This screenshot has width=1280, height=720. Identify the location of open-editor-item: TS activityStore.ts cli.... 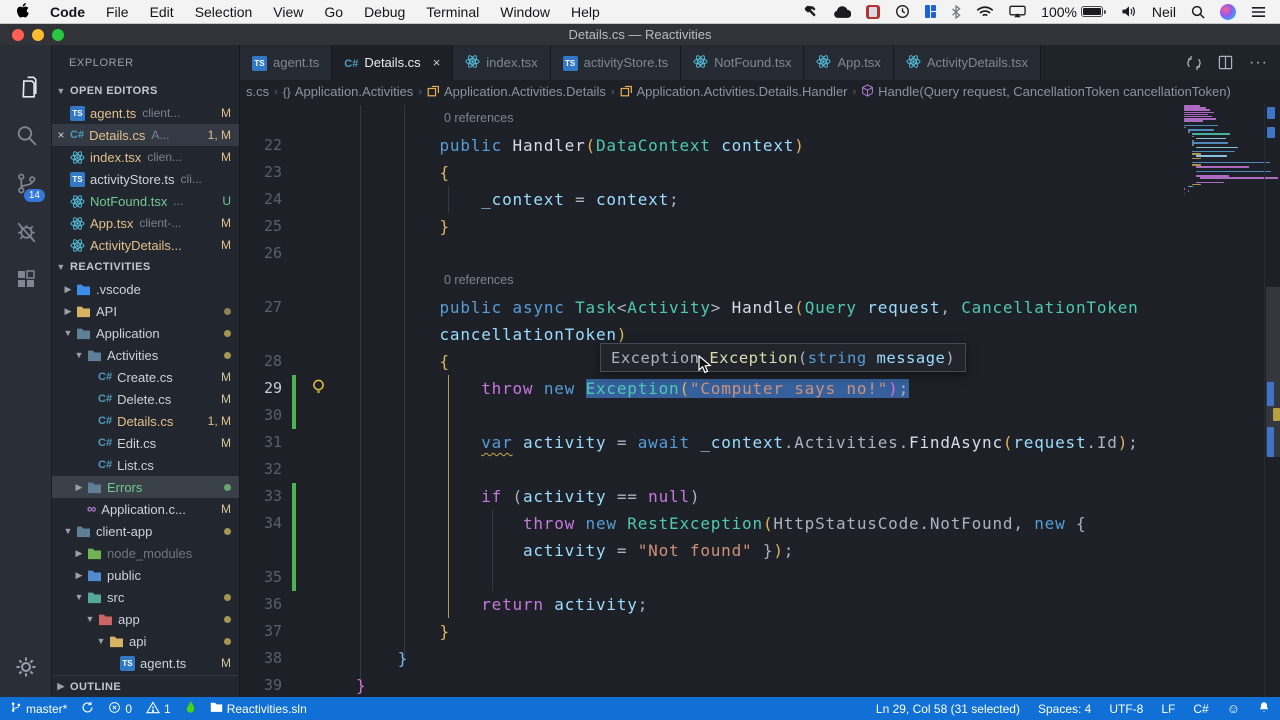
(145, 179).